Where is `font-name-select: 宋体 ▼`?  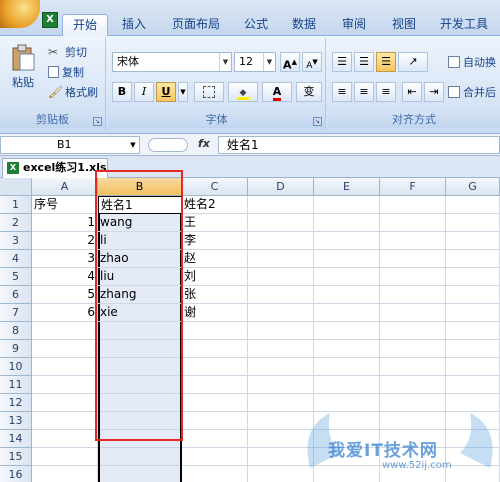
font-name-select: 宋体 ▼ is located at coordinates (172, 62).